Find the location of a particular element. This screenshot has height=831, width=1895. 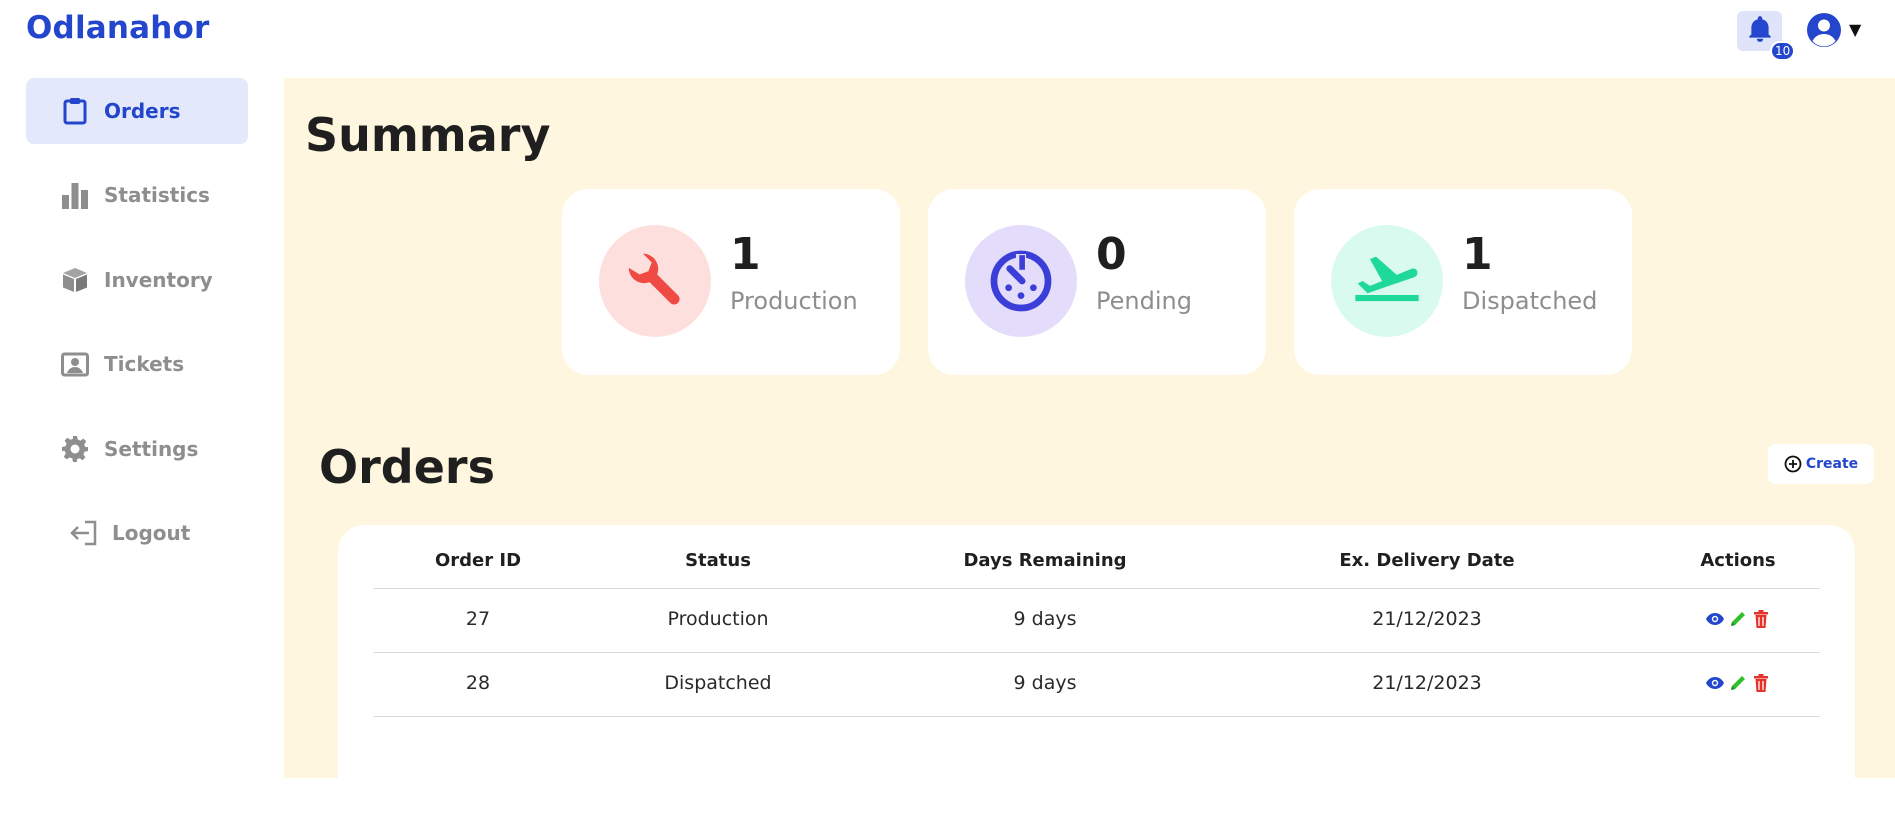

bar-chart-icon is located at coordinates (75, 195).